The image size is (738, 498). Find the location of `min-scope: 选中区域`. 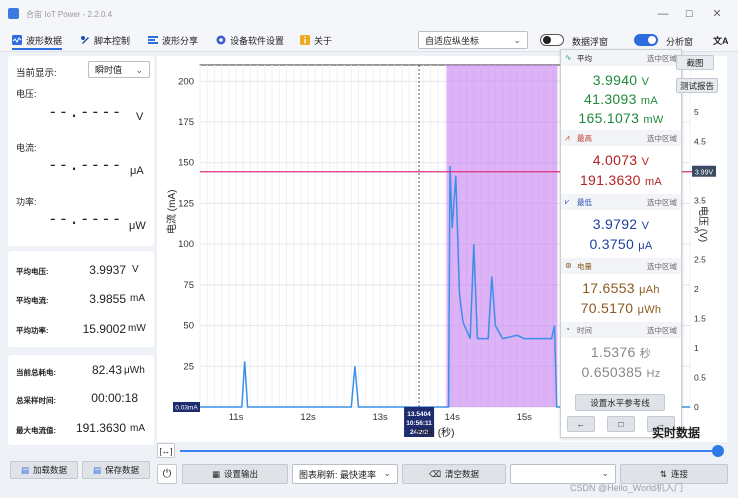

min-scope: 选中区域 is located at coordinates (662, 202).